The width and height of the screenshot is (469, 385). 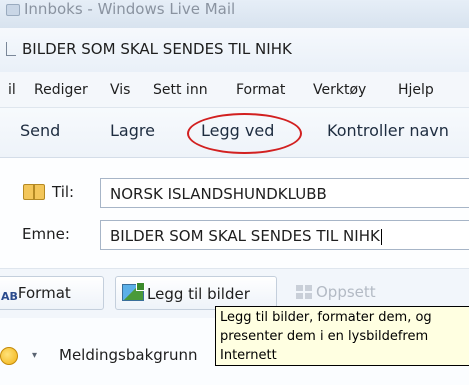 What do you see at coordinates (61, 90) in the screenshot?
I see `menu-edit: Rediger` at bounding box center [61, 90].